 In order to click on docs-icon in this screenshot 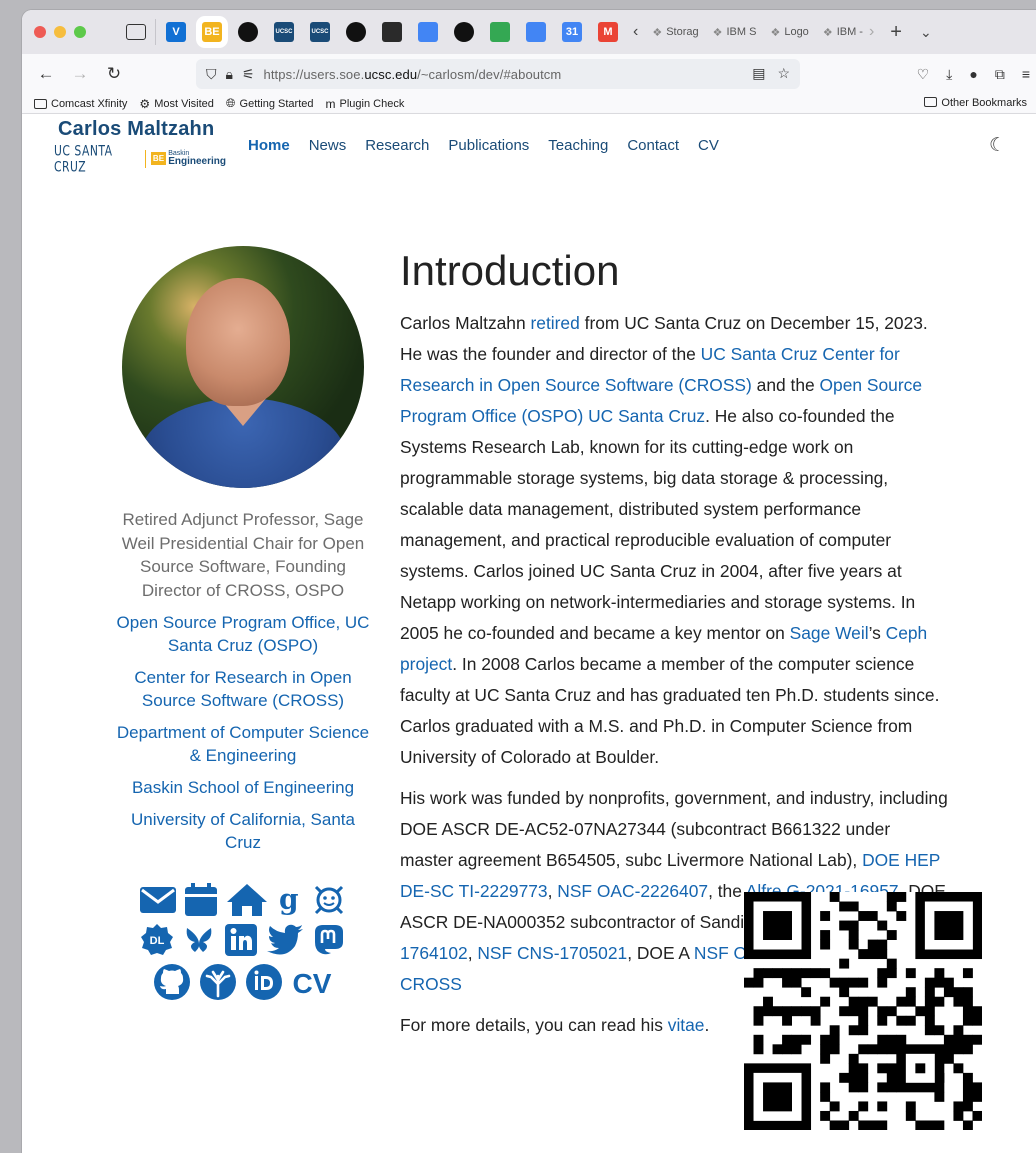, I will do `click(428, 32)`.